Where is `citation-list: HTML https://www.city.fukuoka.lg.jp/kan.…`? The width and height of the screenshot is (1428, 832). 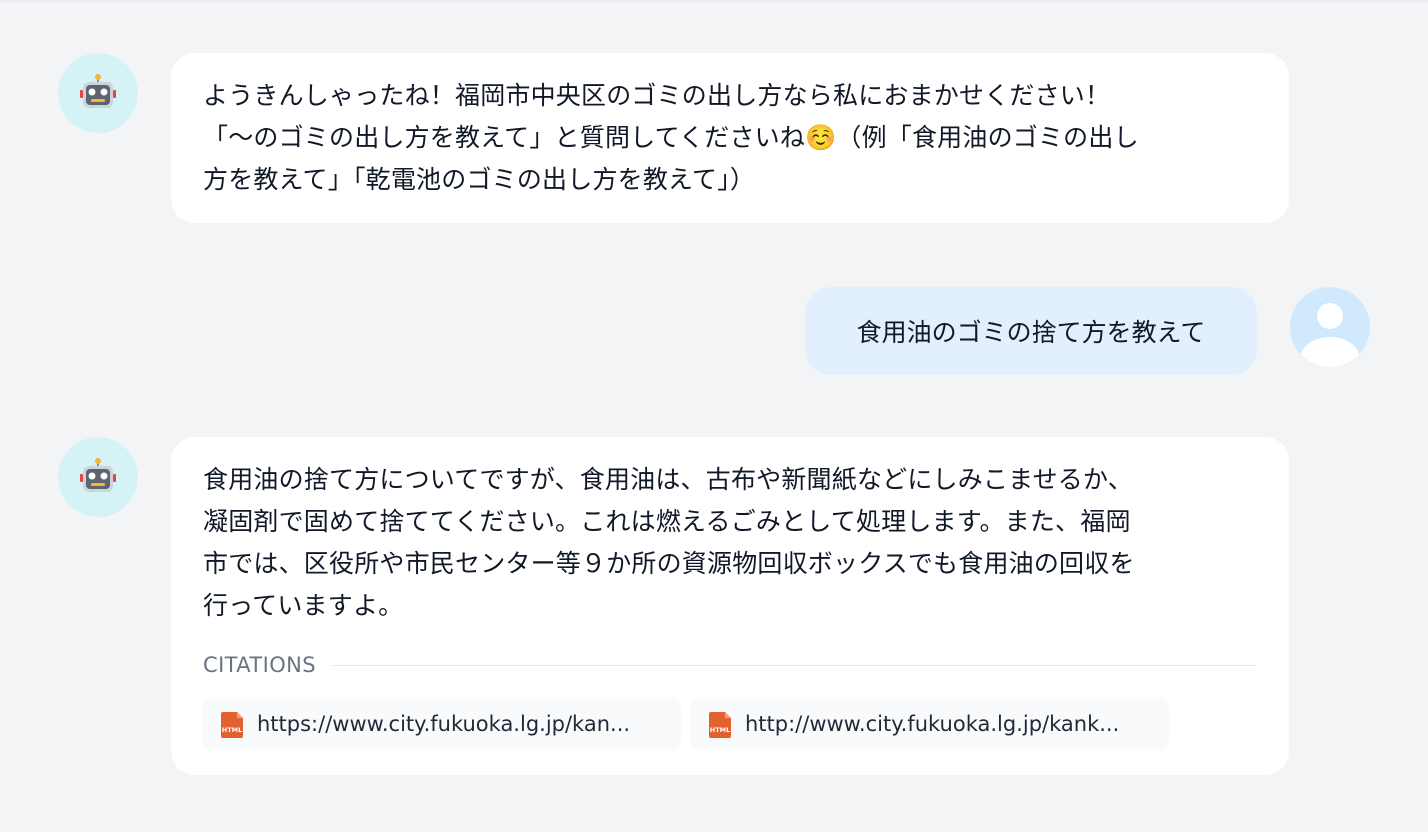
citation-list: HTML https://www.city.fukuoka.lg.jp/kan.… is located at coordinates (730, 724).